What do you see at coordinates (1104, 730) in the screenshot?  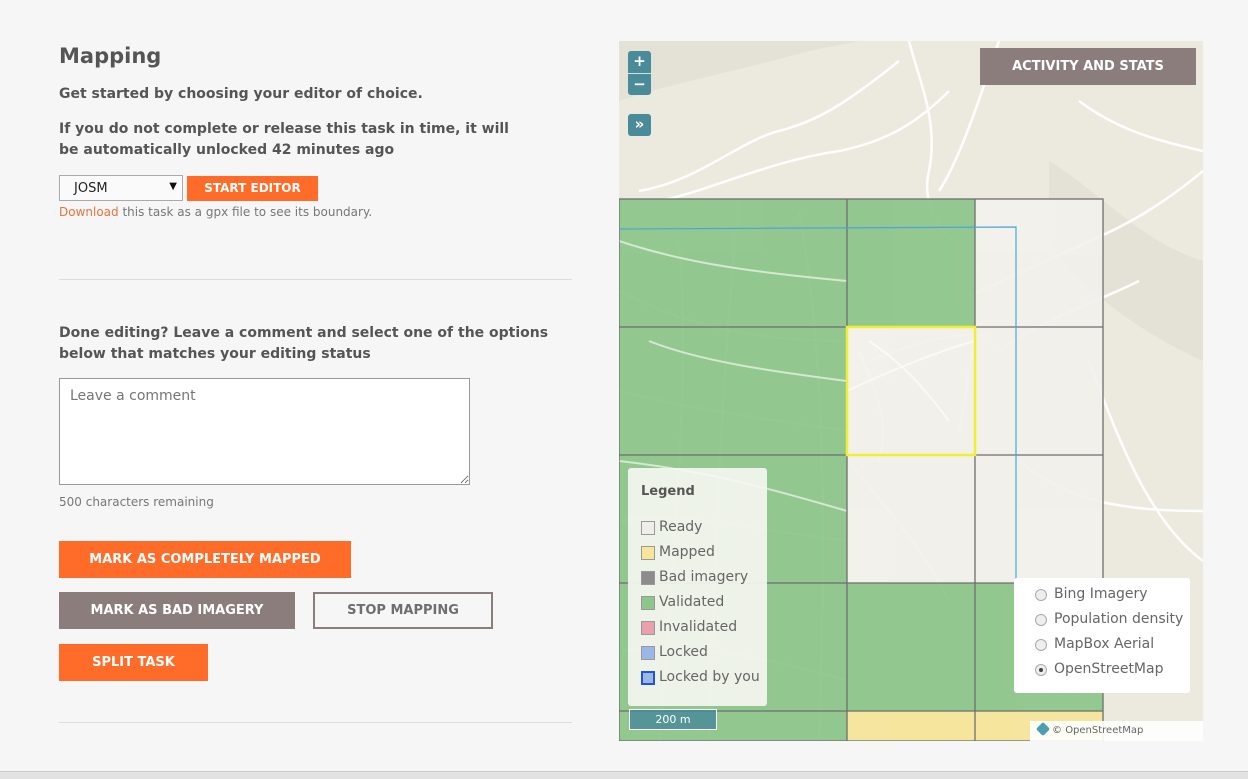 I see `osm-attribution-link: OpenStreetMap` at bounding box center [1104, 730].